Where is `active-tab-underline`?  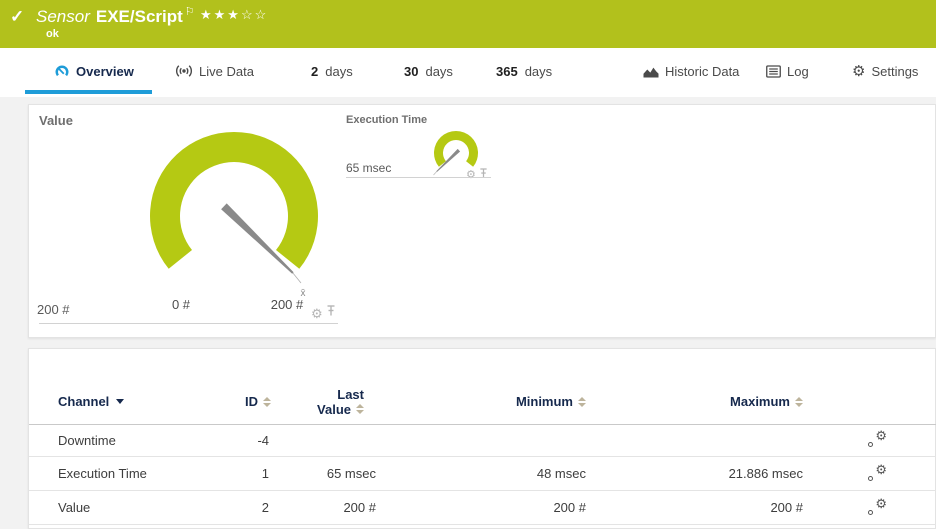
active-tab-underline is located at coordinates (88, 92).